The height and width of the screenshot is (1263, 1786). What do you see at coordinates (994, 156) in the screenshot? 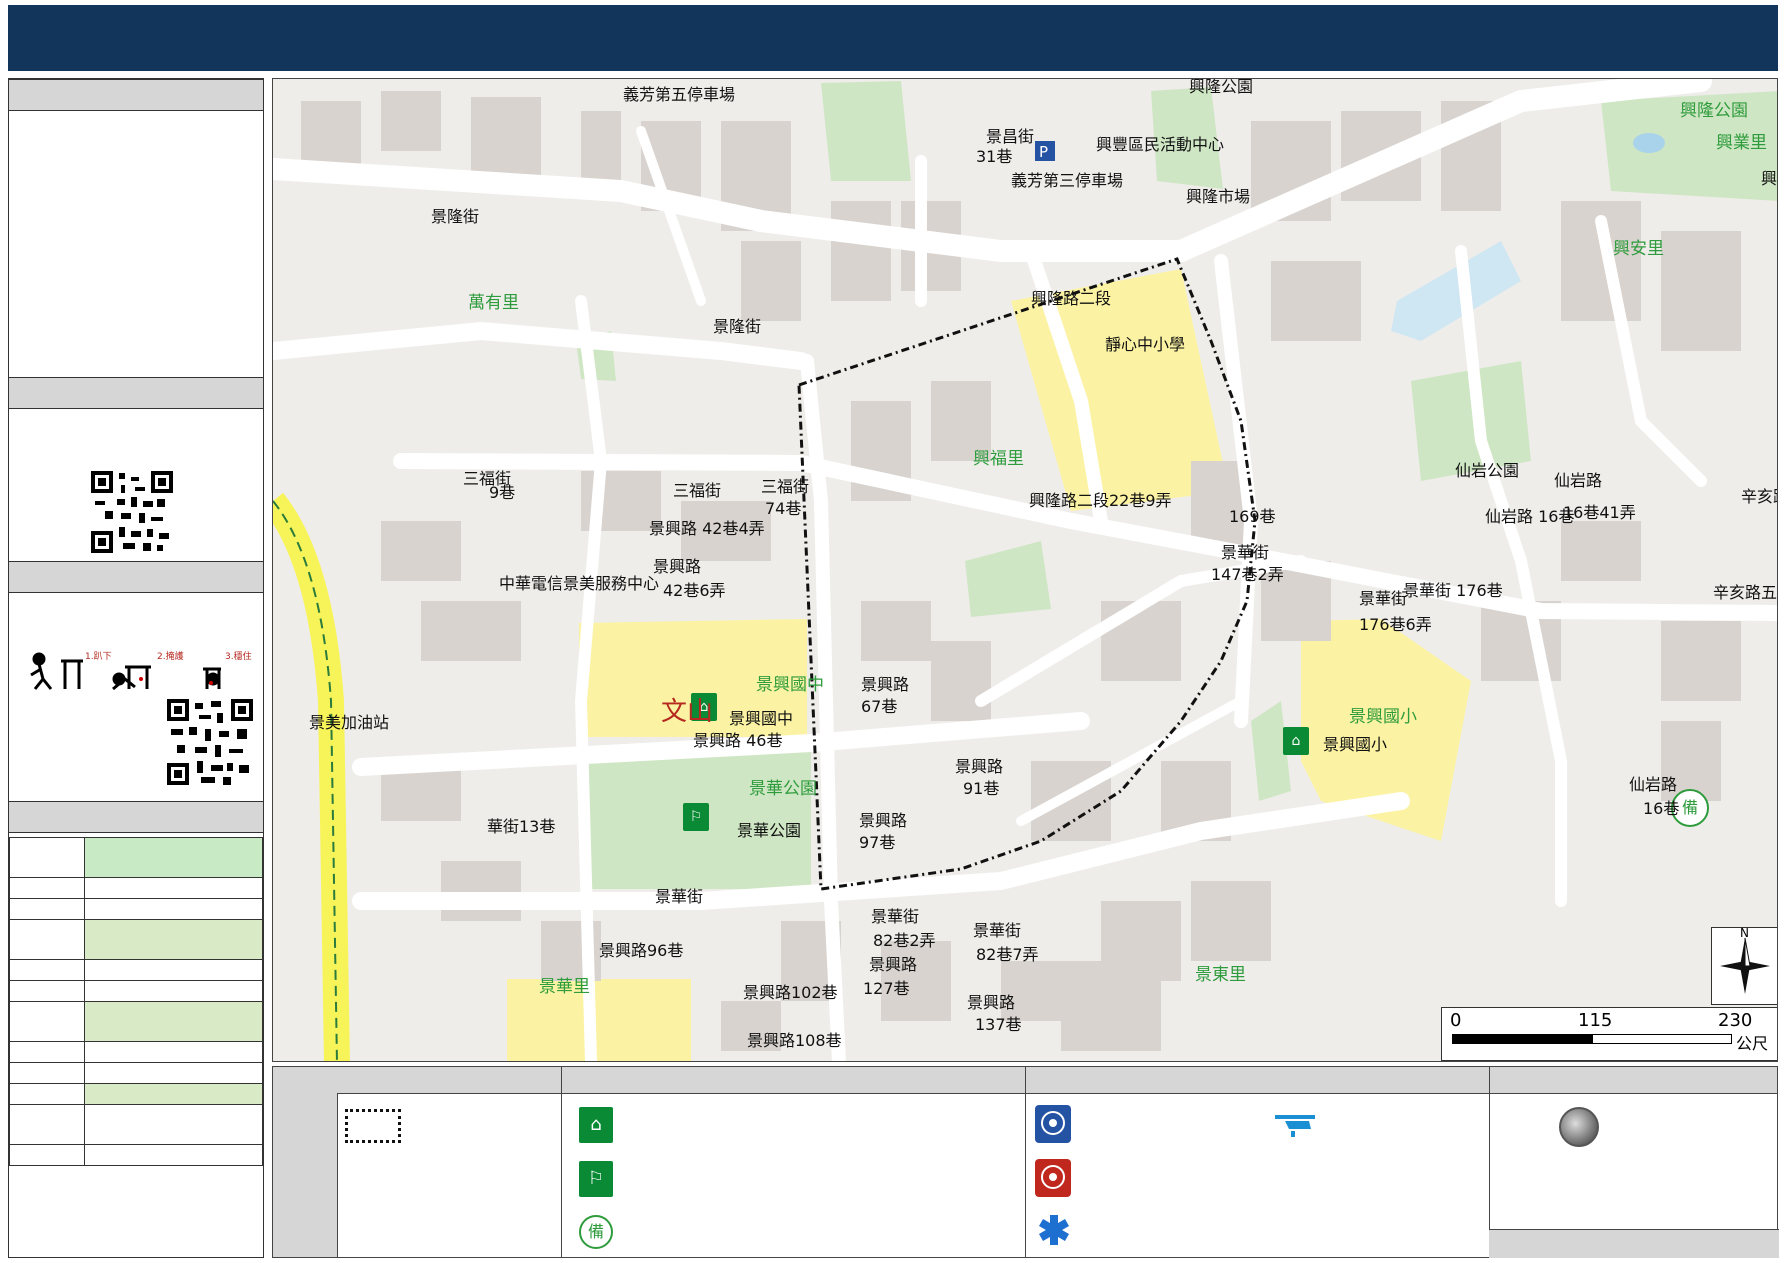
I see `map-label: 31巷` at bounding box center [994, 156].